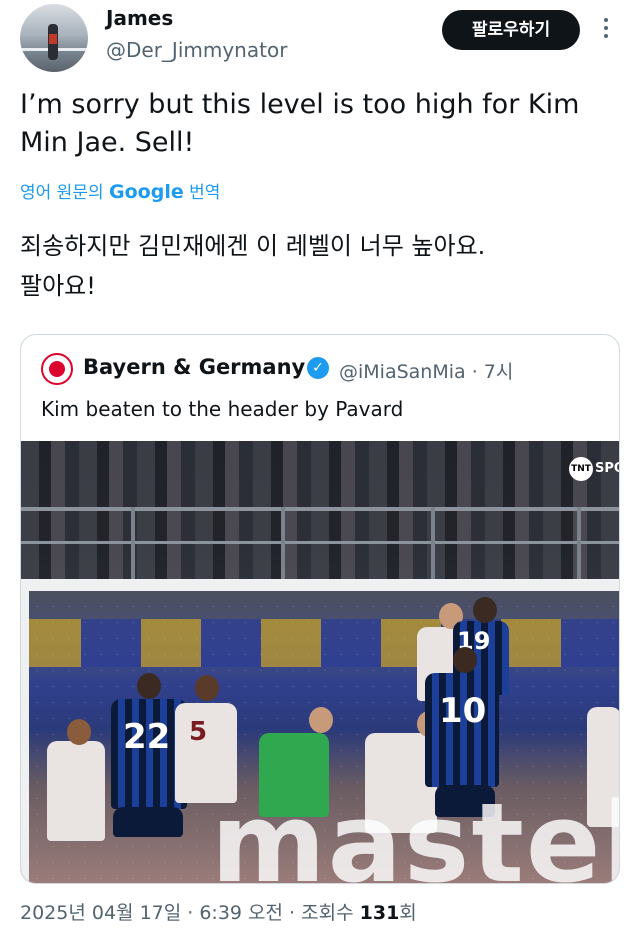  I want to click on tweet-text-line2: Min Jae. Sell!, so click(107, 142).